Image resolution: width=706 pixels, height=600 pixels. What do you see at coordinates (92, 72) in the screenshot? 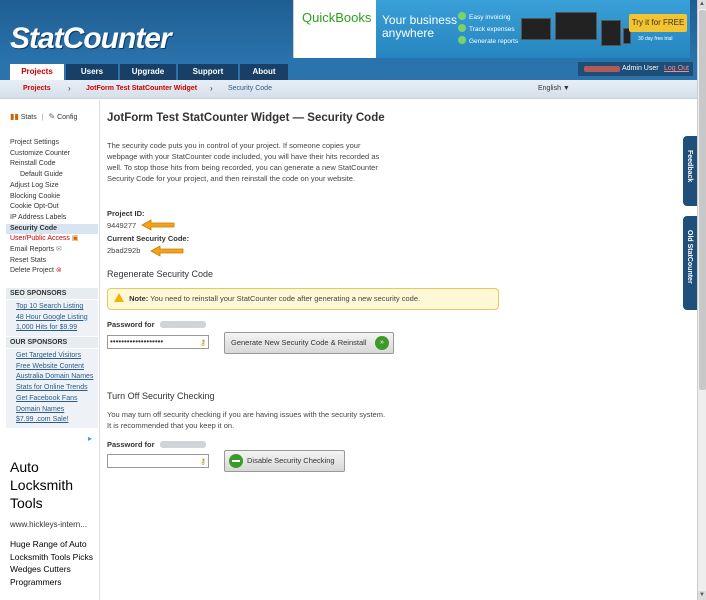
I see `tab-users: Users` at bounding box center [92, 72].